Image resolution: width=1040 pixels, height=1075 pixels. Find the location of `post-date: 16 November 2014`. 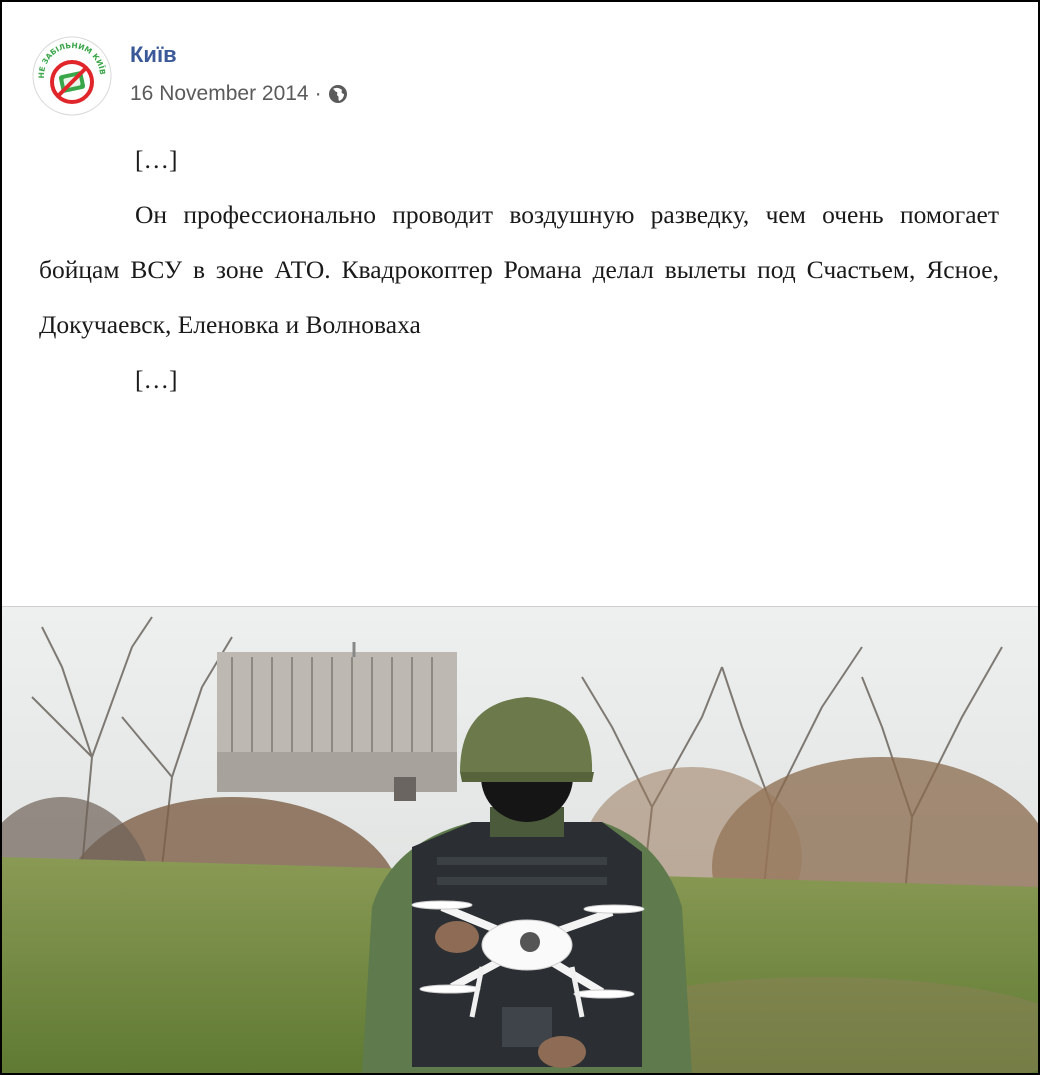

post-date: 16 November 2014 is located at coordinates (219, 94).